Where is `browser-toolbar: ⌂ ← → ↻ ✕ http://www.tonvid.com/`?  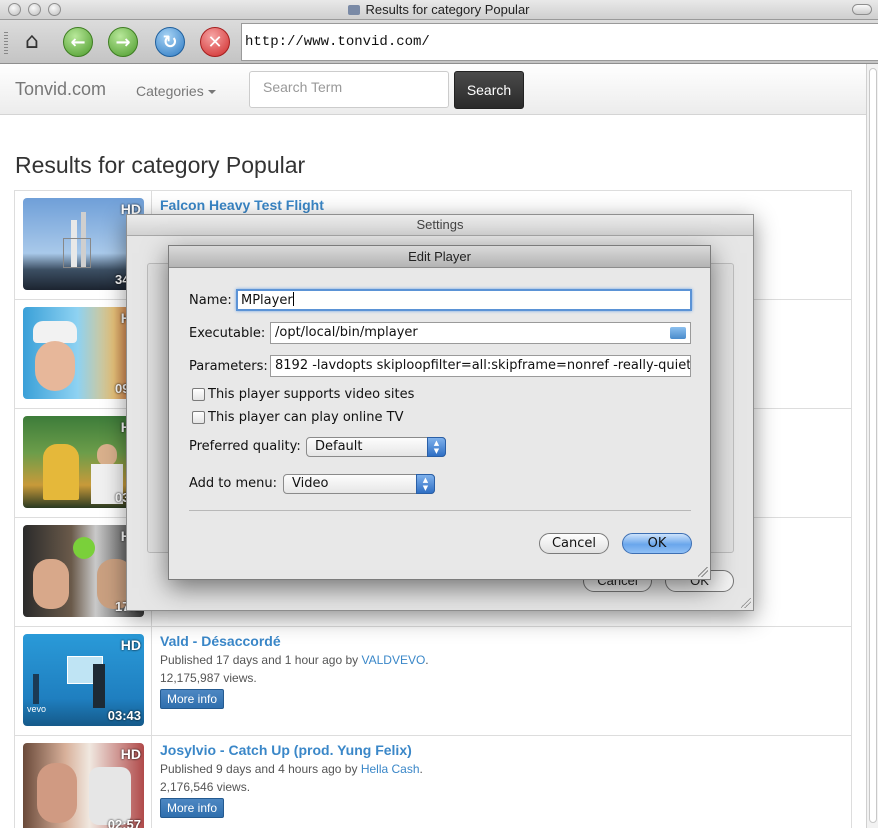 browser-toolbar: ⌂ ← → ↻ ✕ http://www.tonvid.com/ is located at coordinates (439, 42).